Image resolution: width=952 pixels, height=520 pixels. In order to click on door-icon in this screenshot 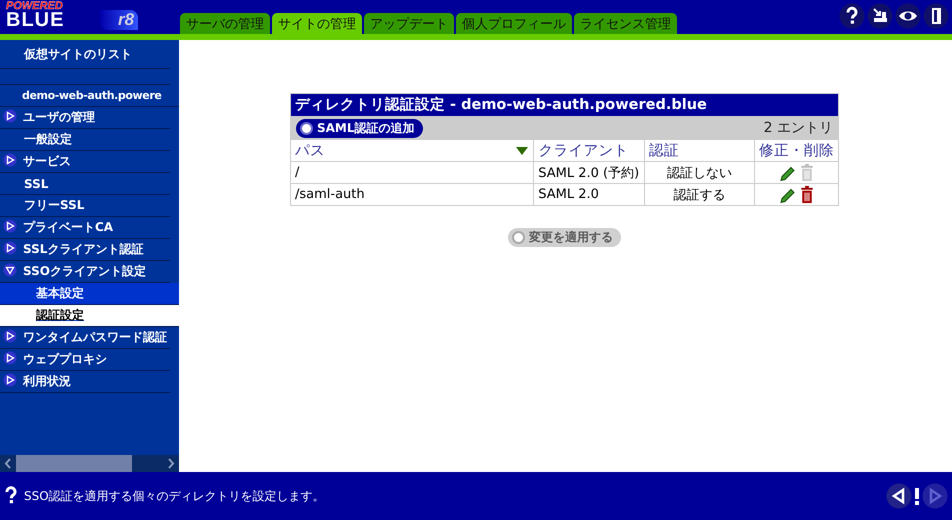, I will do `click(936, 16)`.